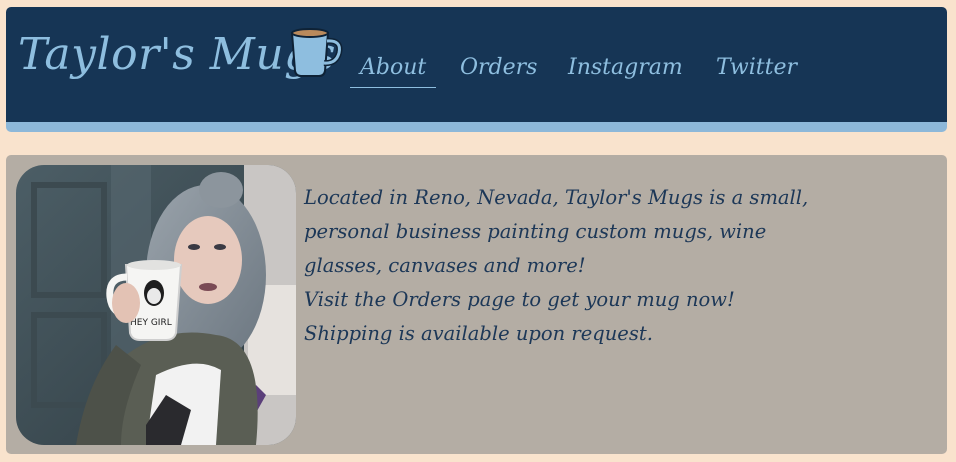 The height and width of the screenshot is (462, 956). Describe the element at coordinates (498, 68) in the screenshot. I see `nav-orders: Orders` at that location.